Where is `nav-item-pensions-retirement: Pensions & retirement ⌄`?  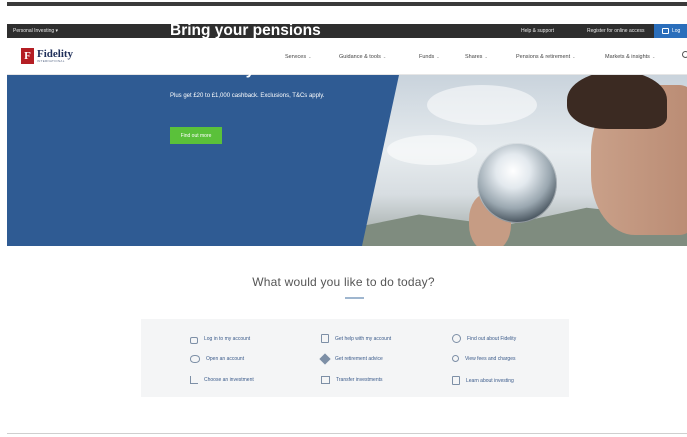
nav-item-pensions-retirement: Pensions & retirement ⌄ is located at coordinates (545, 57).